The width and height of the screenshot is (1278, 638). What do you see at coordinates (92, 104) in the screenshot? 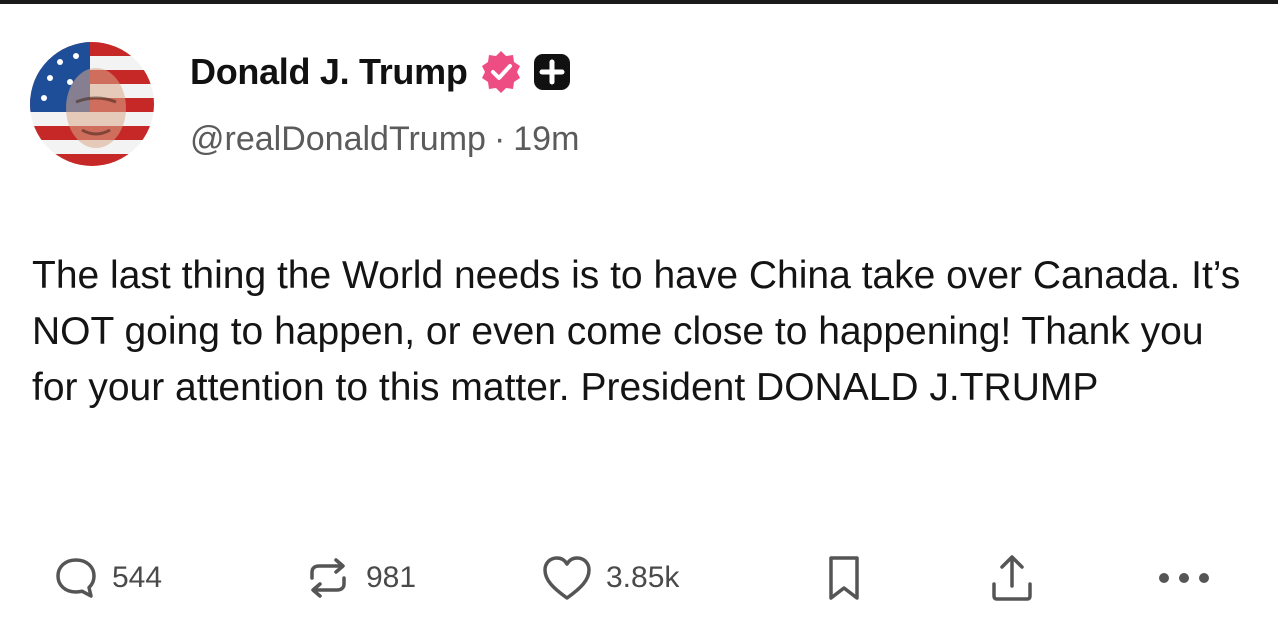
I see `avatar` at bounding box center [92, 104].